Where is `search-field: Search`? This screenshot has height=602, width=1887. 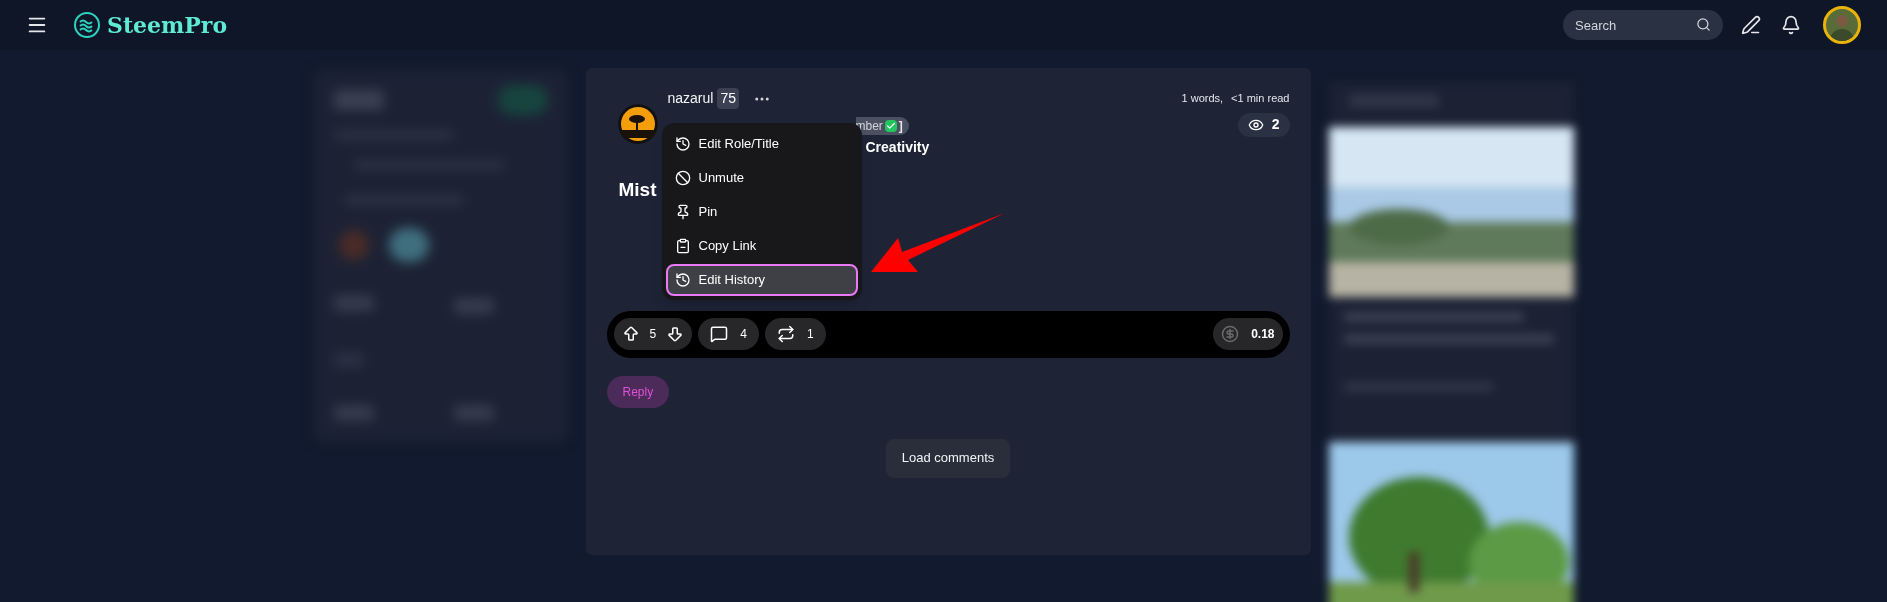 search-field: Search is located at coordinates (1643, 25).